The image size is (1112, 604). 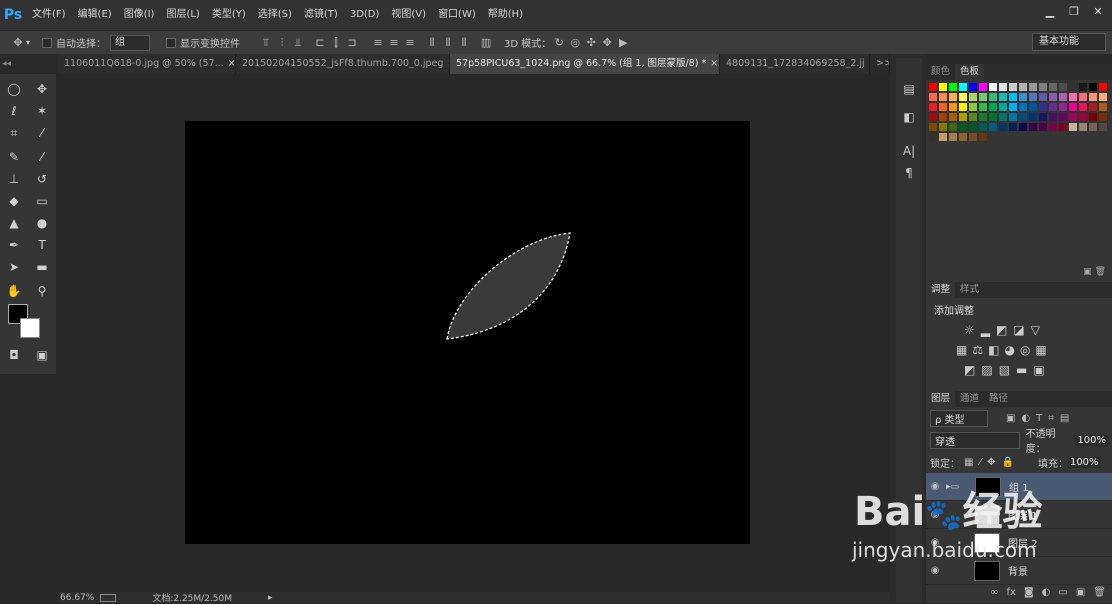 I want to click on move-icon: ✥, so click(x=42, y=89).